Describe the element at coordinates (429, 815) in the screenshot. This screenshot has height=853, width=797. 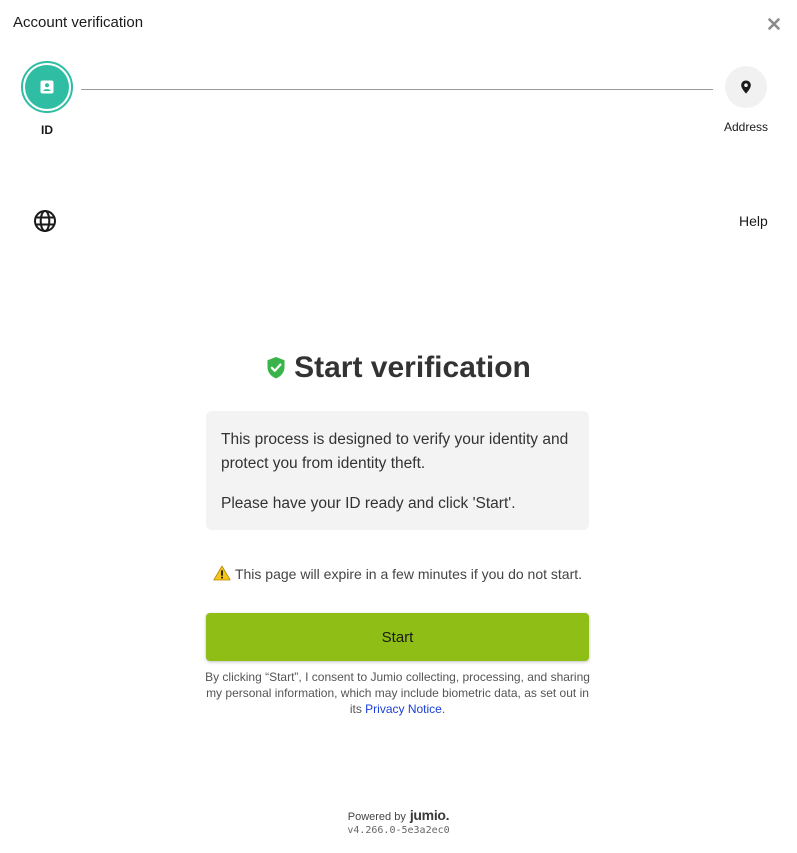
I see `jumio-logo: jumio.` at that location.